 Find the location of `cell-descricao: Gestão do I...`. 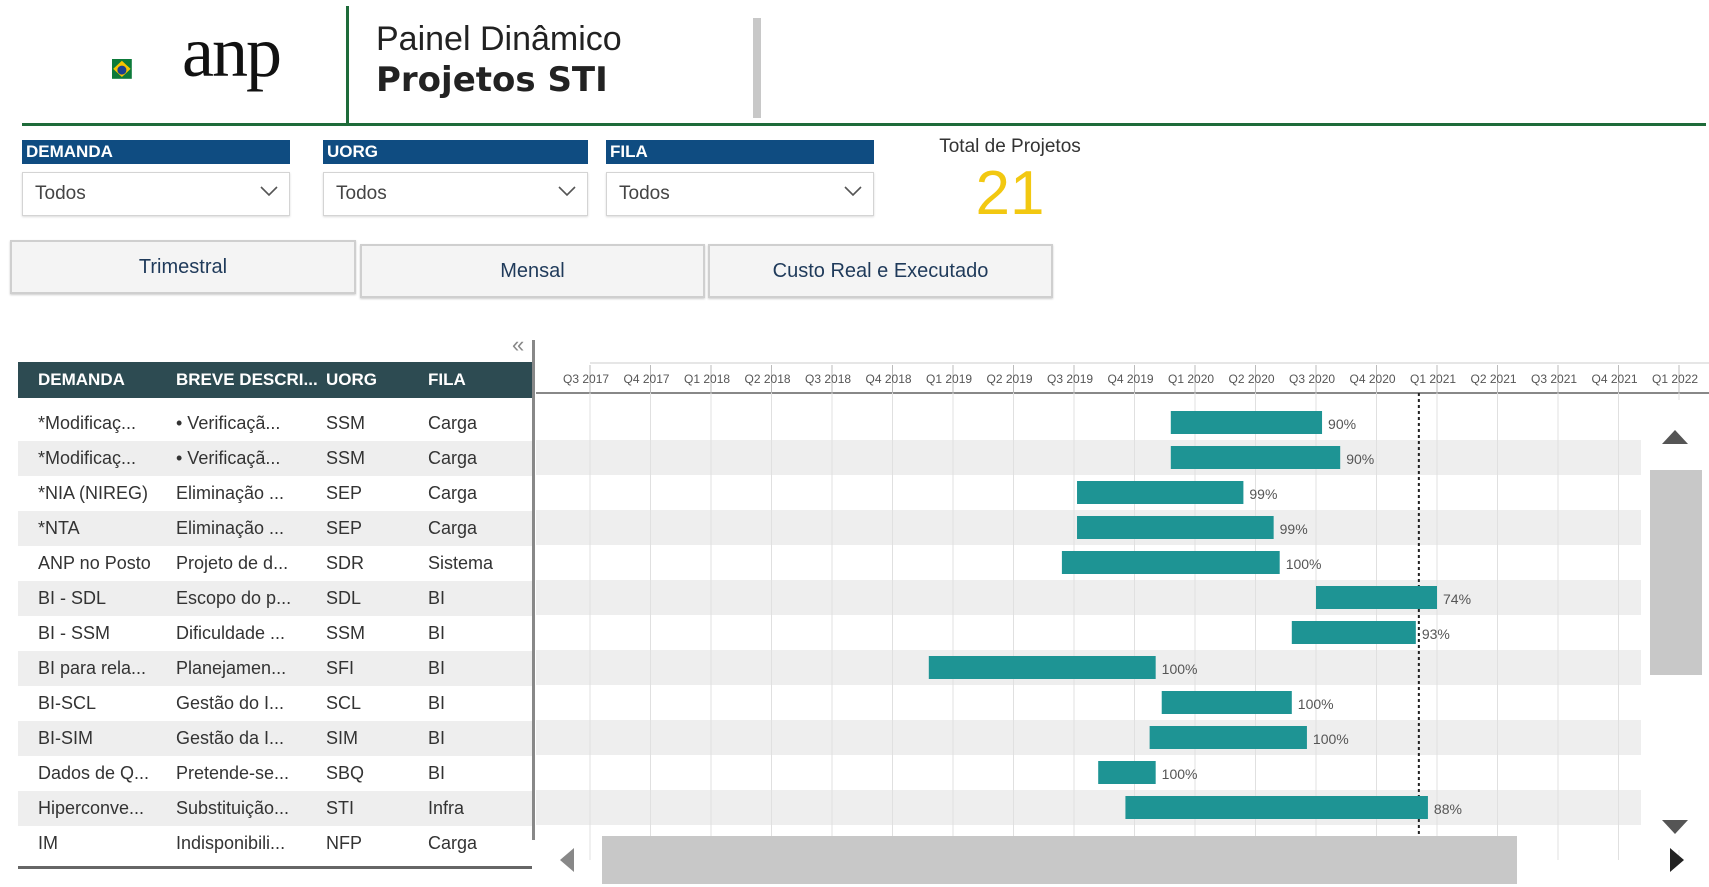

cell-descricao: Gestão do I... is located at coordinates (230, 703).